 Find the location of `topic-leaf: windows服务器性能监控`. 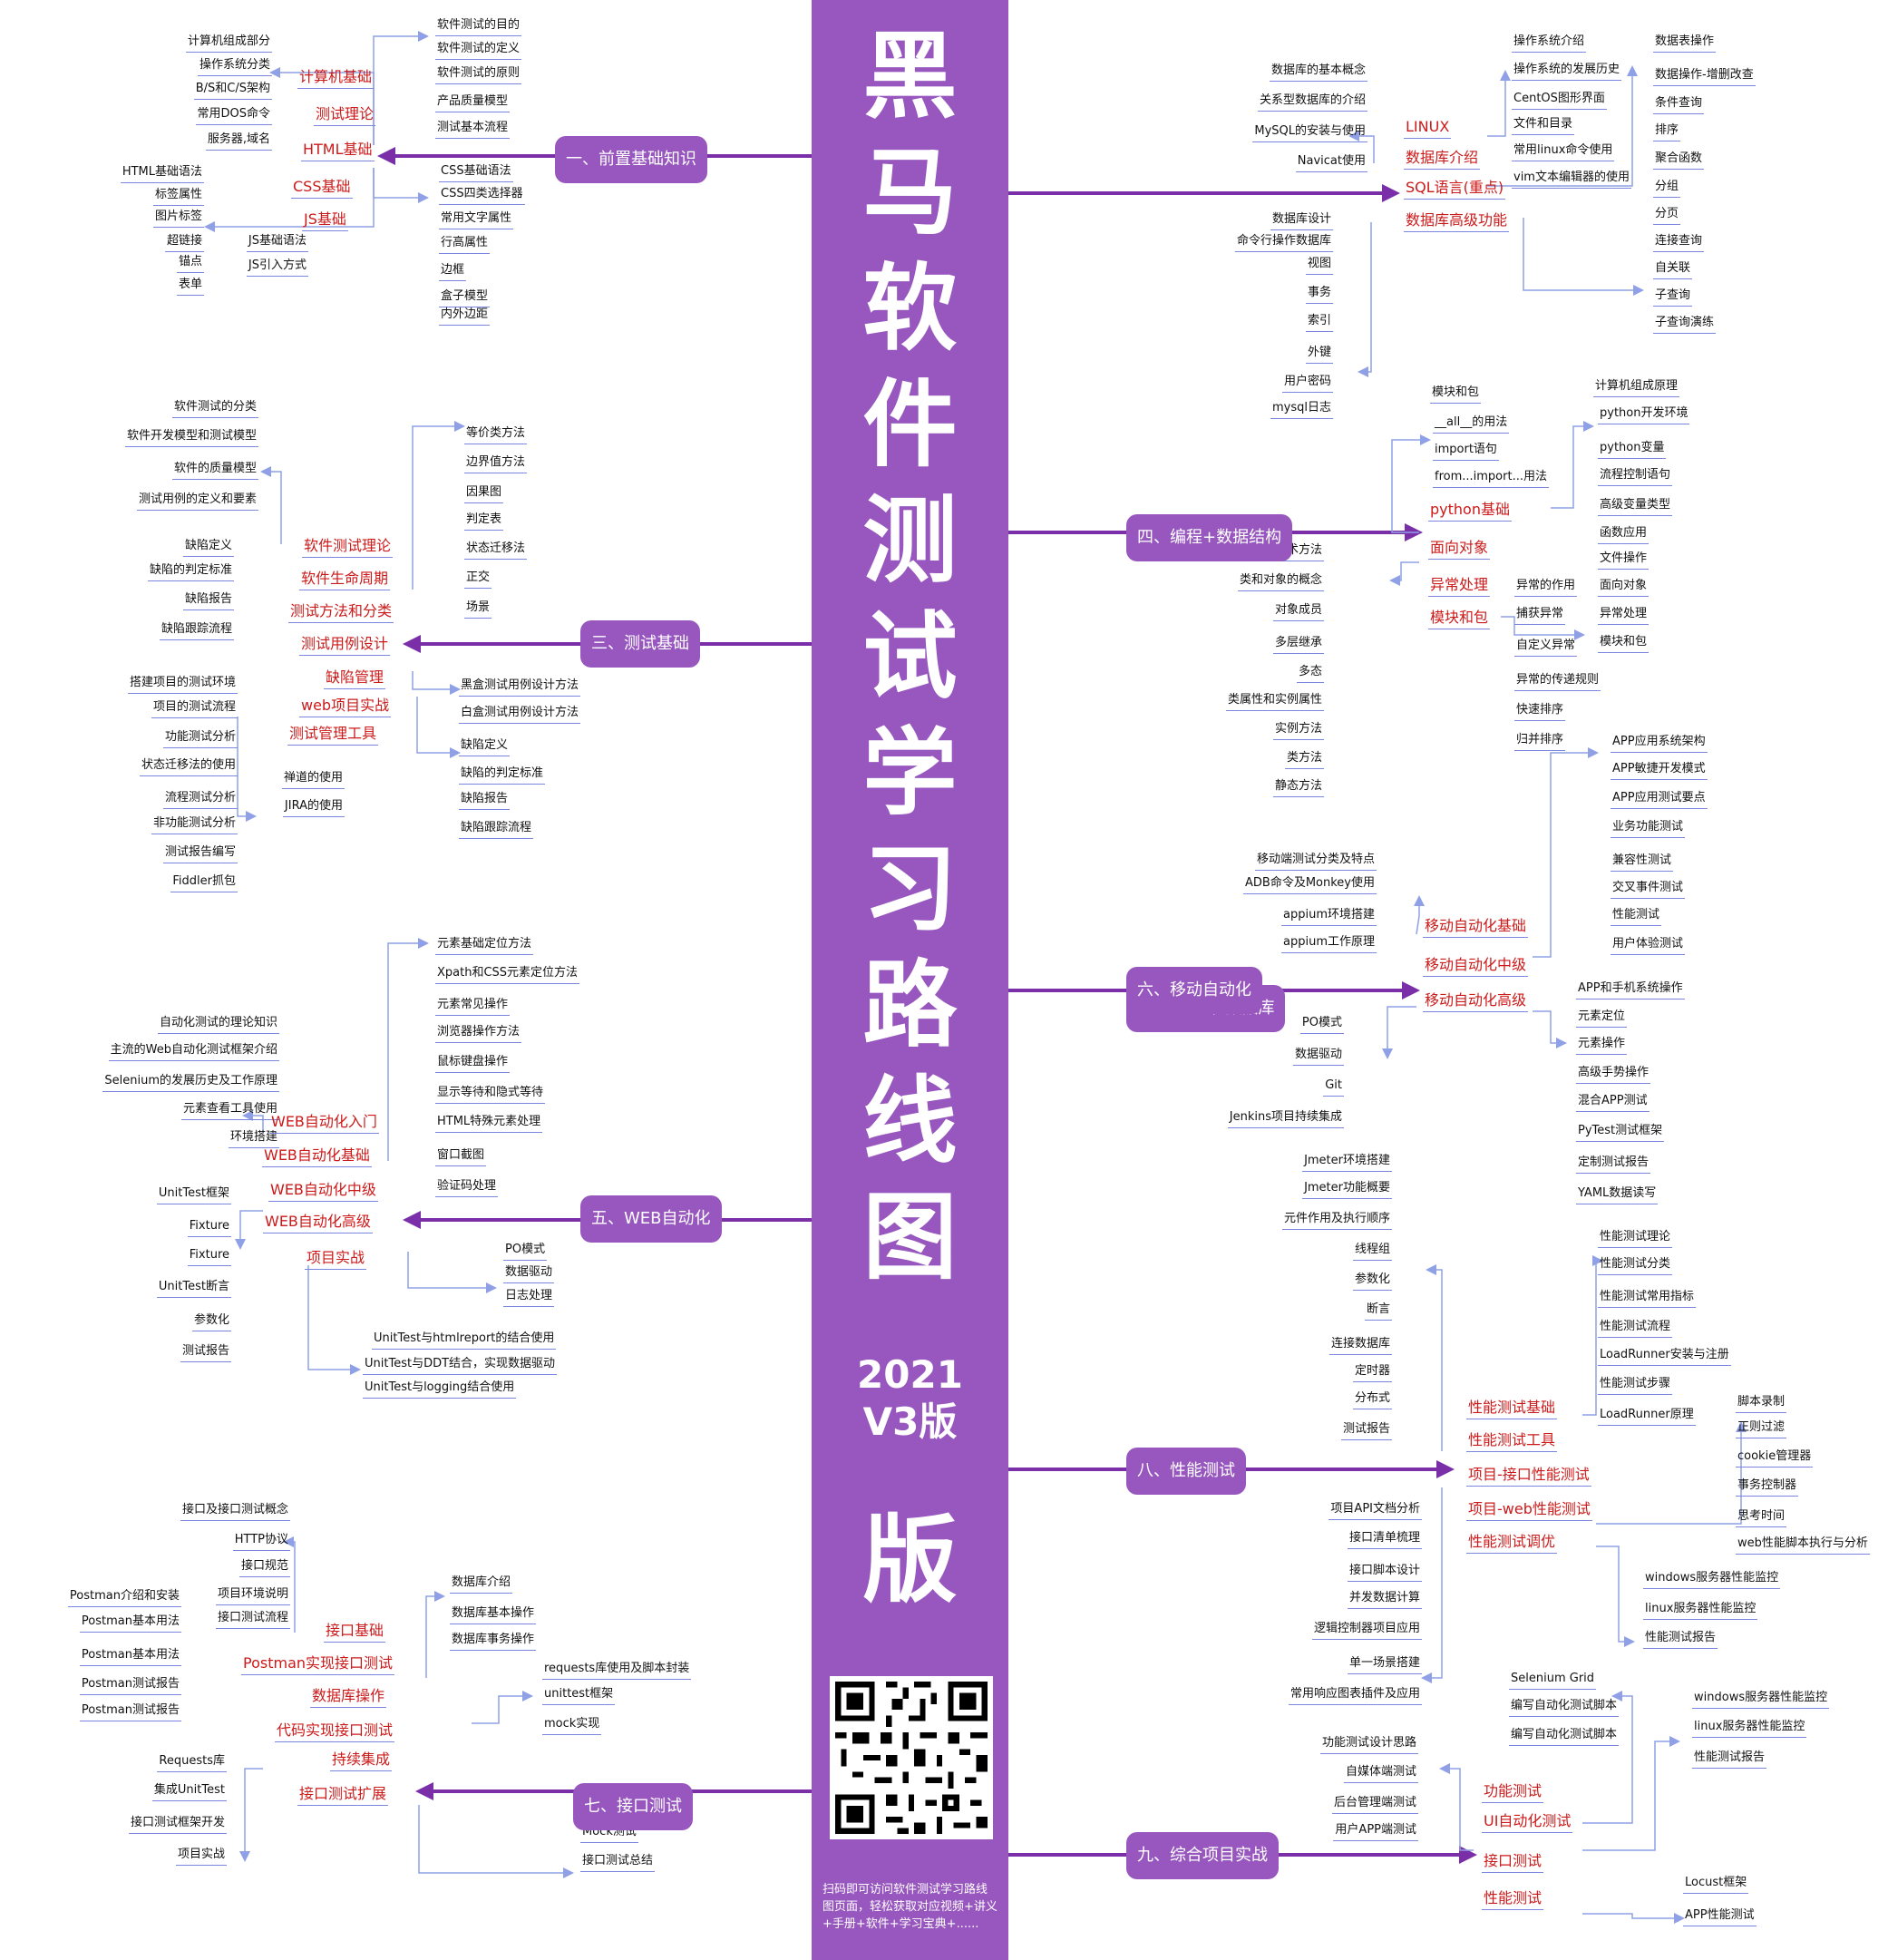

topic-leaf: windows服务器性能监控 is located at coordinates (1761, 1700).